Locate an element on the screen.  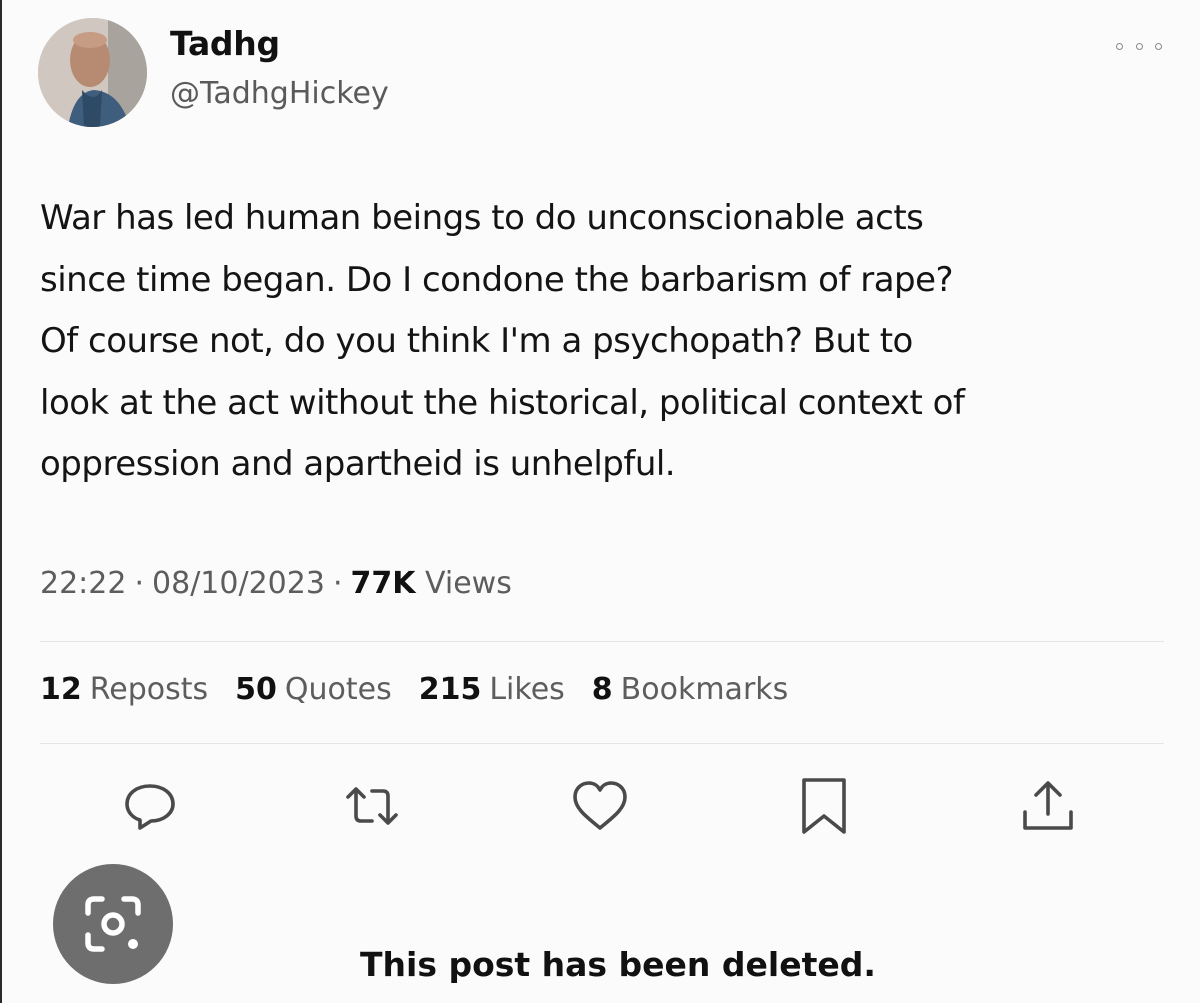
stat-count: 8 is located at coordinates (602, 689).